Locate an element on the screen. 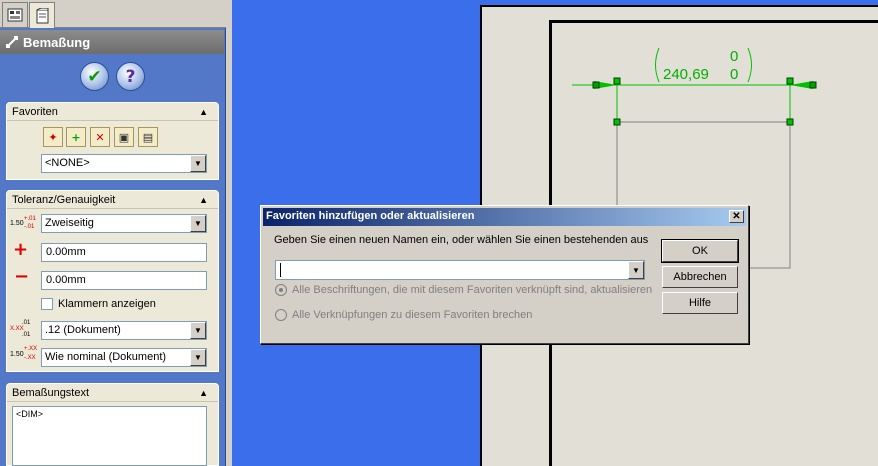  tolerance-type-select: Zweiseitig ▼ is located at coordinates (124, 223).